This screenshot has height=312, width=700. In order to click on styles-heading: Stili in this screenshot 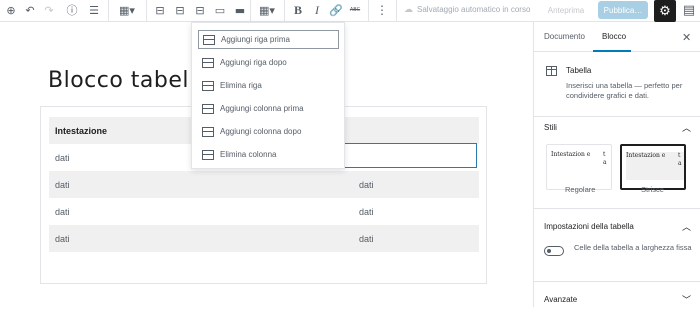, I will do `click(550, 127)`.